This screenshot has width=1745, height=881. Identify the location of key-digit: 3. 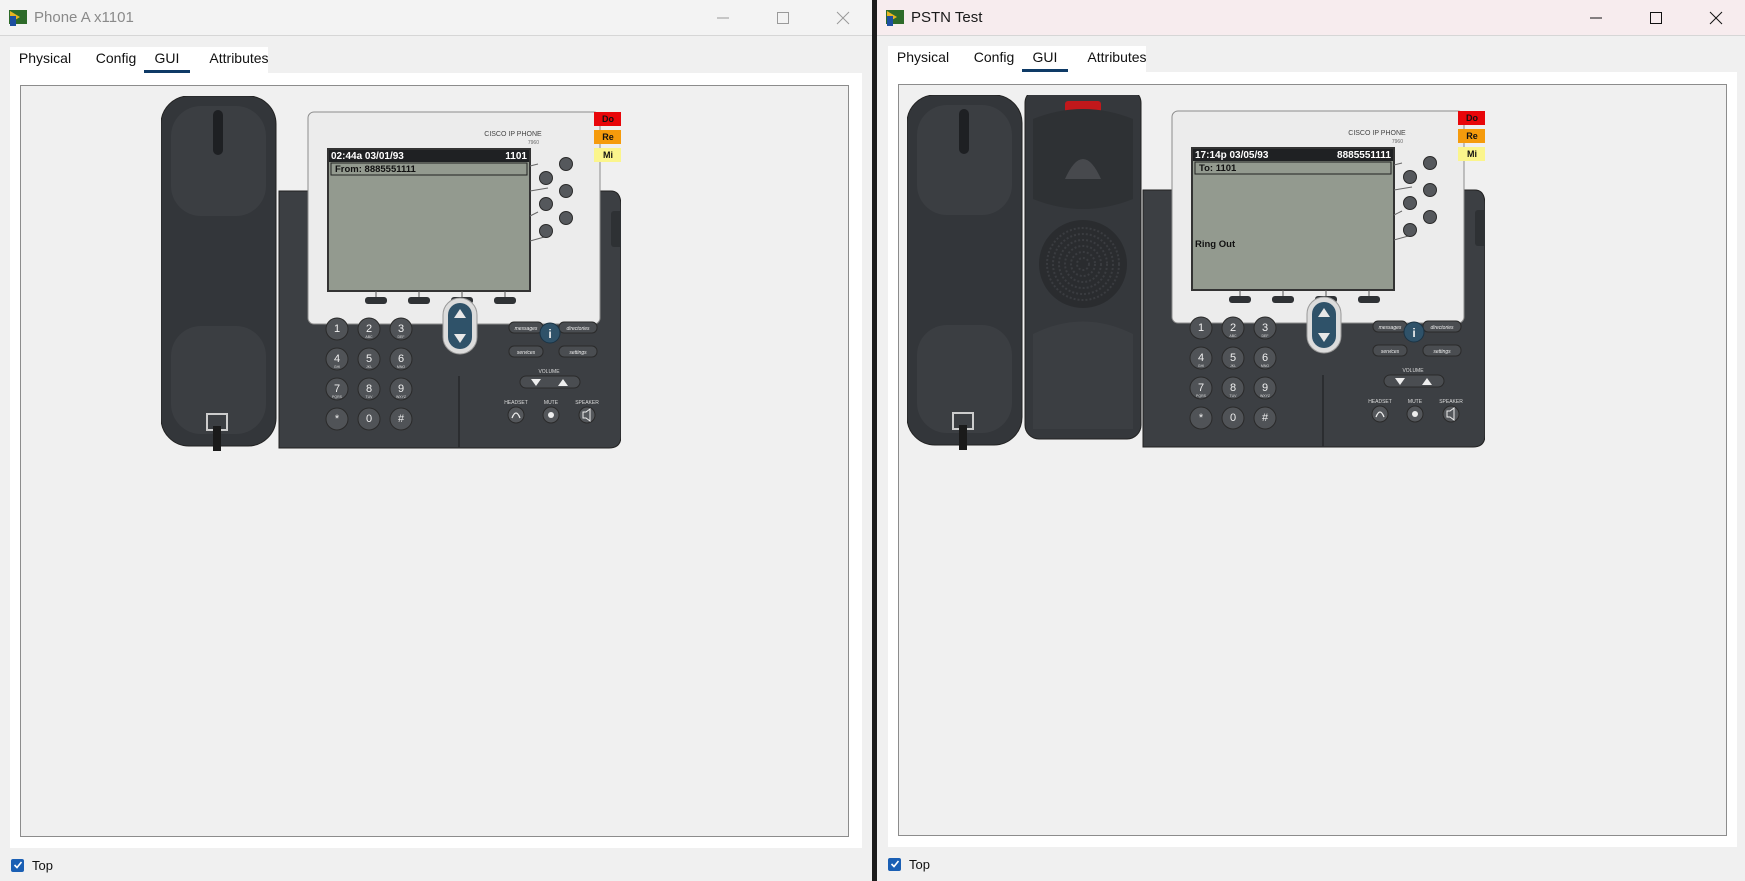
(1265, 328).